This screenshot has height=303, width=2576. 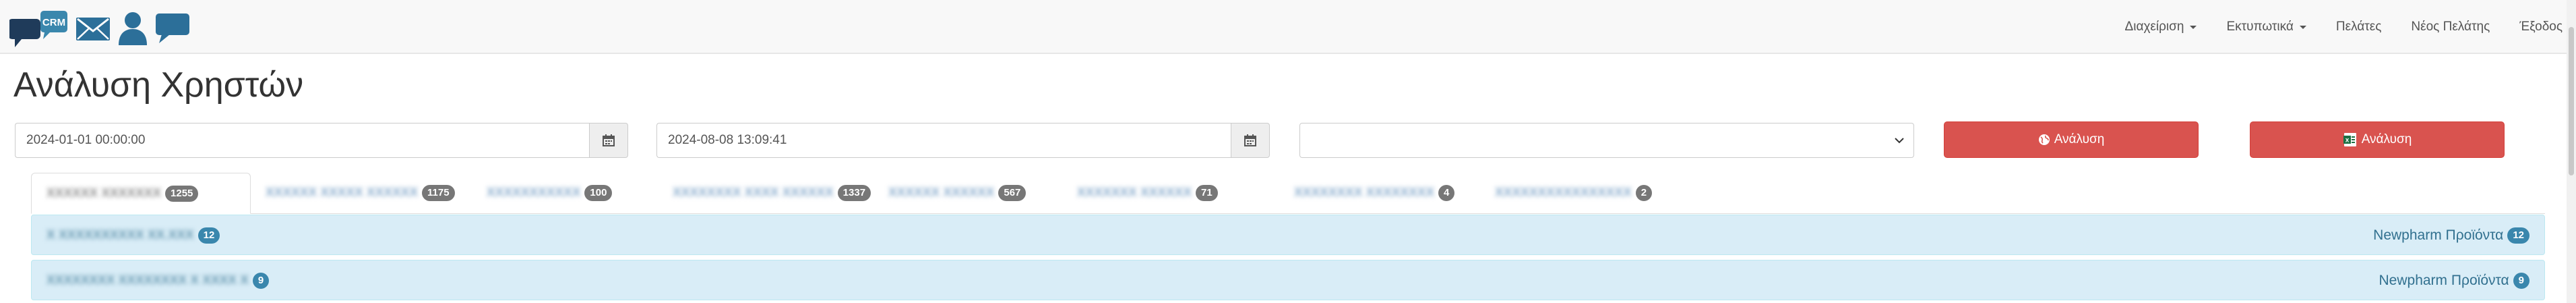 What do you see at coordinates (302, 140) in the screenshot?
I see `date-from-input: 2024-01-01 00:00:00` at bounding box center [302, 140].